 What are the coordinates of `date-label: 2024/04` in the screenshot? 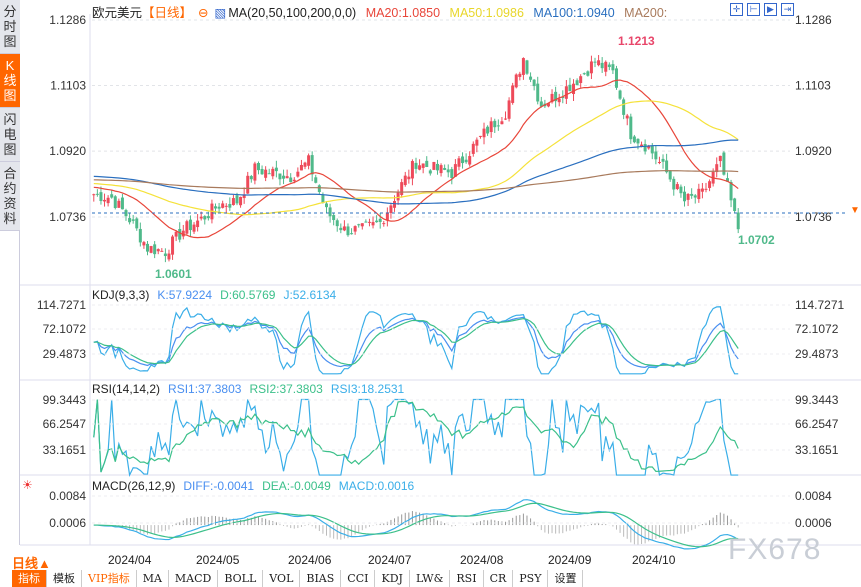 It's located at (130, 560).